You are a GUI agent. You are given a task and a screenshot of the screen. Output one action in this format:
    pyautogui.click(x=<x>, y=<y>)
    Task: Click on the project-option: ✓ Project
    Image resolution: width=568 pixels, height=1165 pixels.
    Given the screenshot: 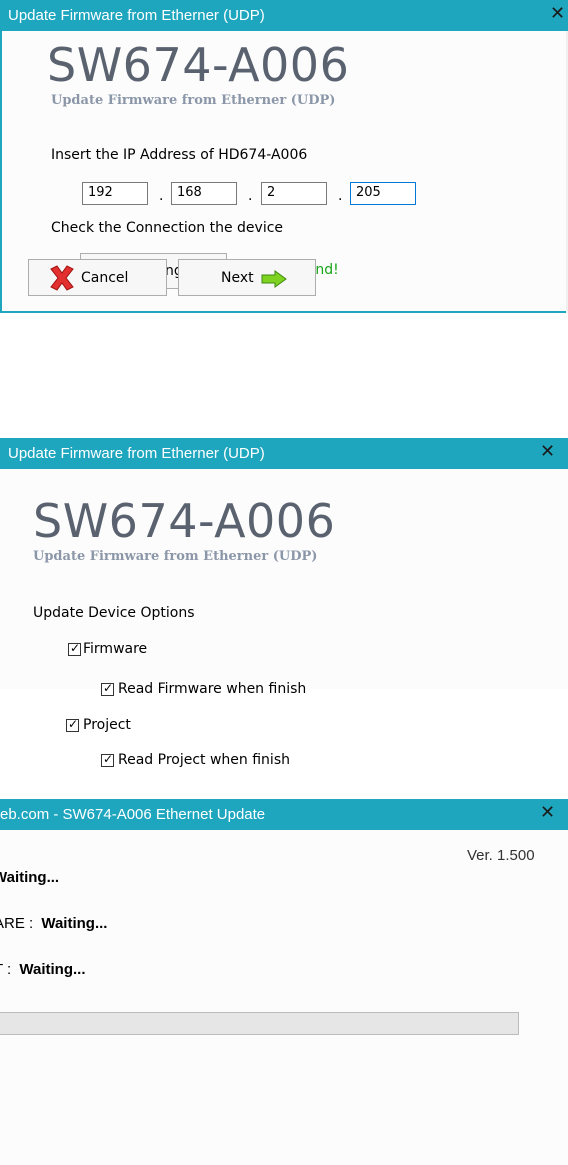 What is the action you would take?
    pyautogui.click(x=126, y=726)
    